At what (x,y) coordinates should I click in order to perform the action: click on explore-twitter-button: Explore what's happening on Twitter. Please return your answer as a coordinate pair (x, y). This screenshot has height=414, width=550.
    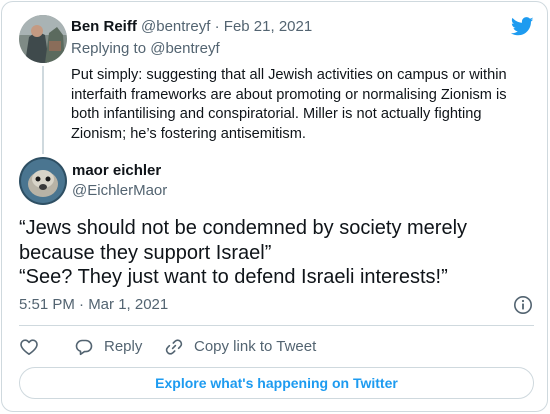
    Looking at the image, I should click on (276, 383).